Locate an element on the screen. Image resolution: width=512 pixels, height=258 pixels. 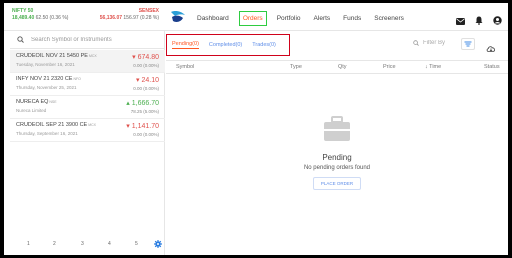
page-5: 5 is located at coordinates (136, 244).